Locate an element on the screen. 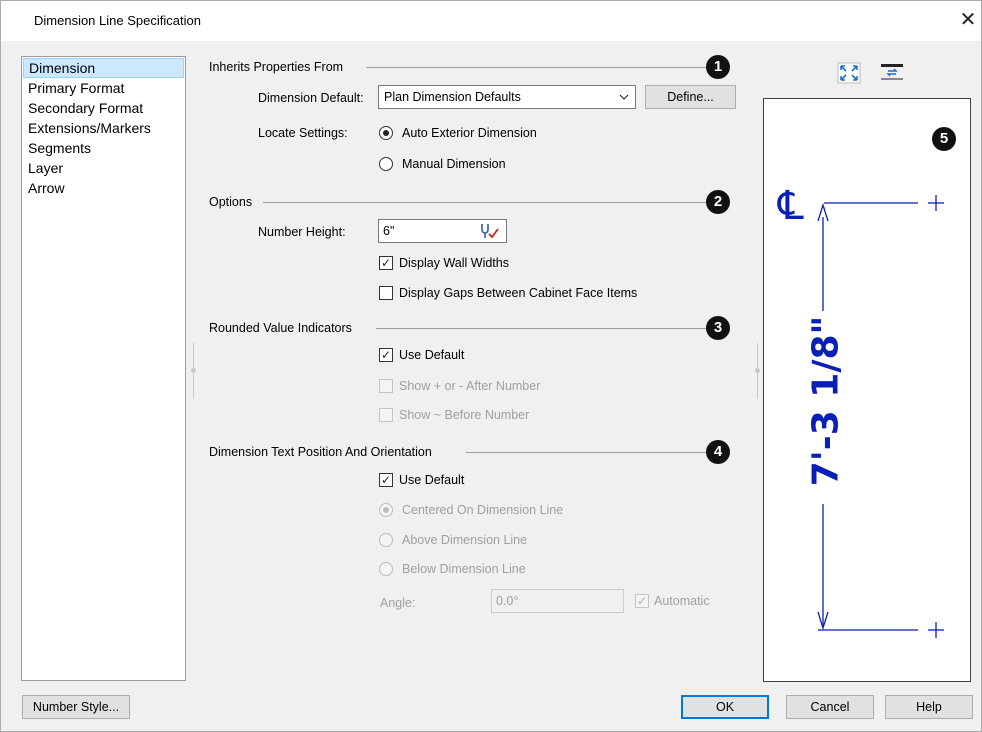 The image size is (982, 732). rounded-use-default-checkbox: ✓ is located at coordinates (386, 355).